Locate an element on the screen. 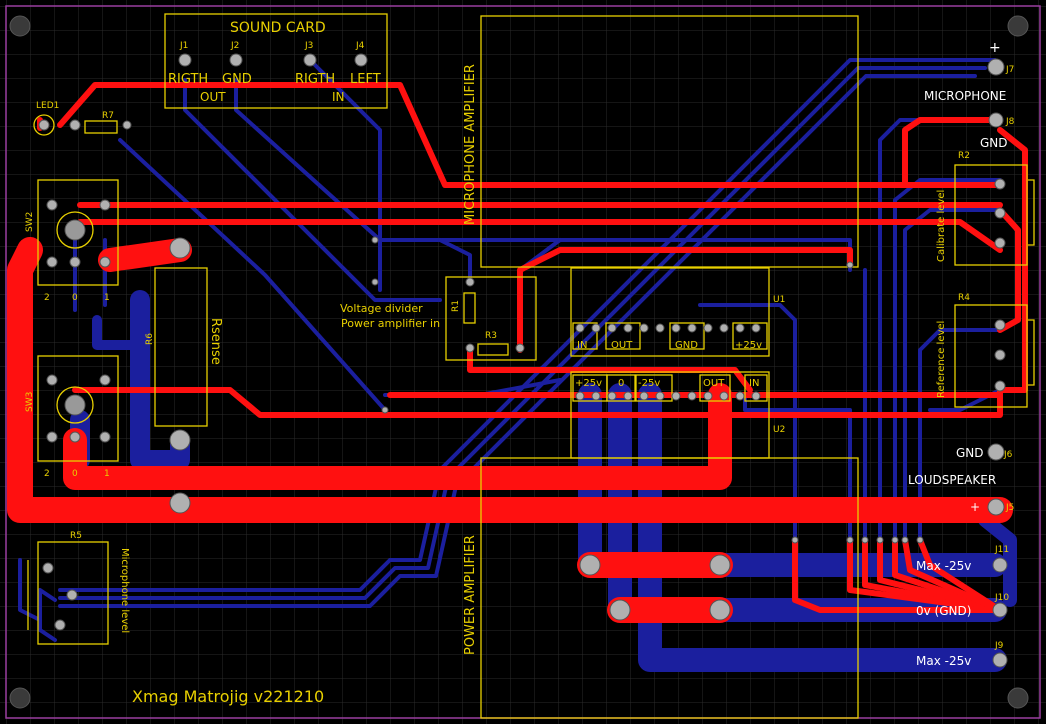 Image resolution: width=1046 pixels, height=724 pixels. ref-r3: R3 is located at coordinates (491, 336).